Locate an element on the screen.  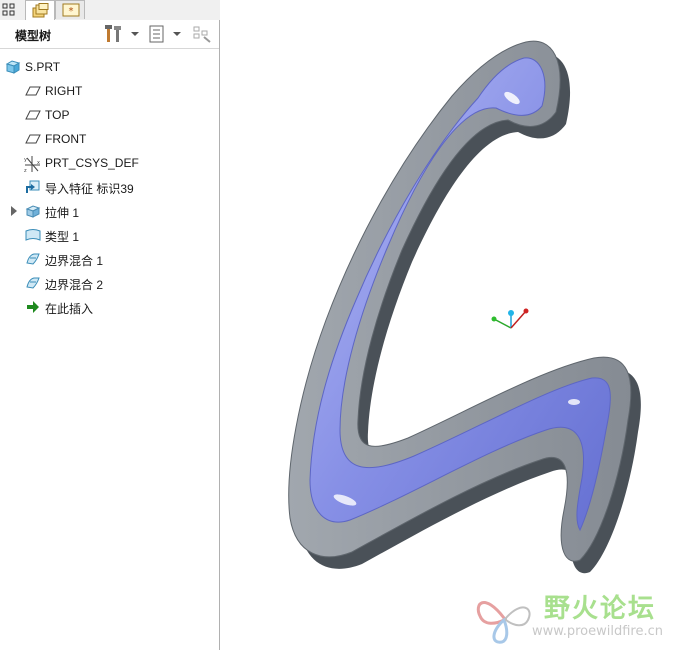
tree-item-label: 拉伸 1 is located at coordinates (62, 213).